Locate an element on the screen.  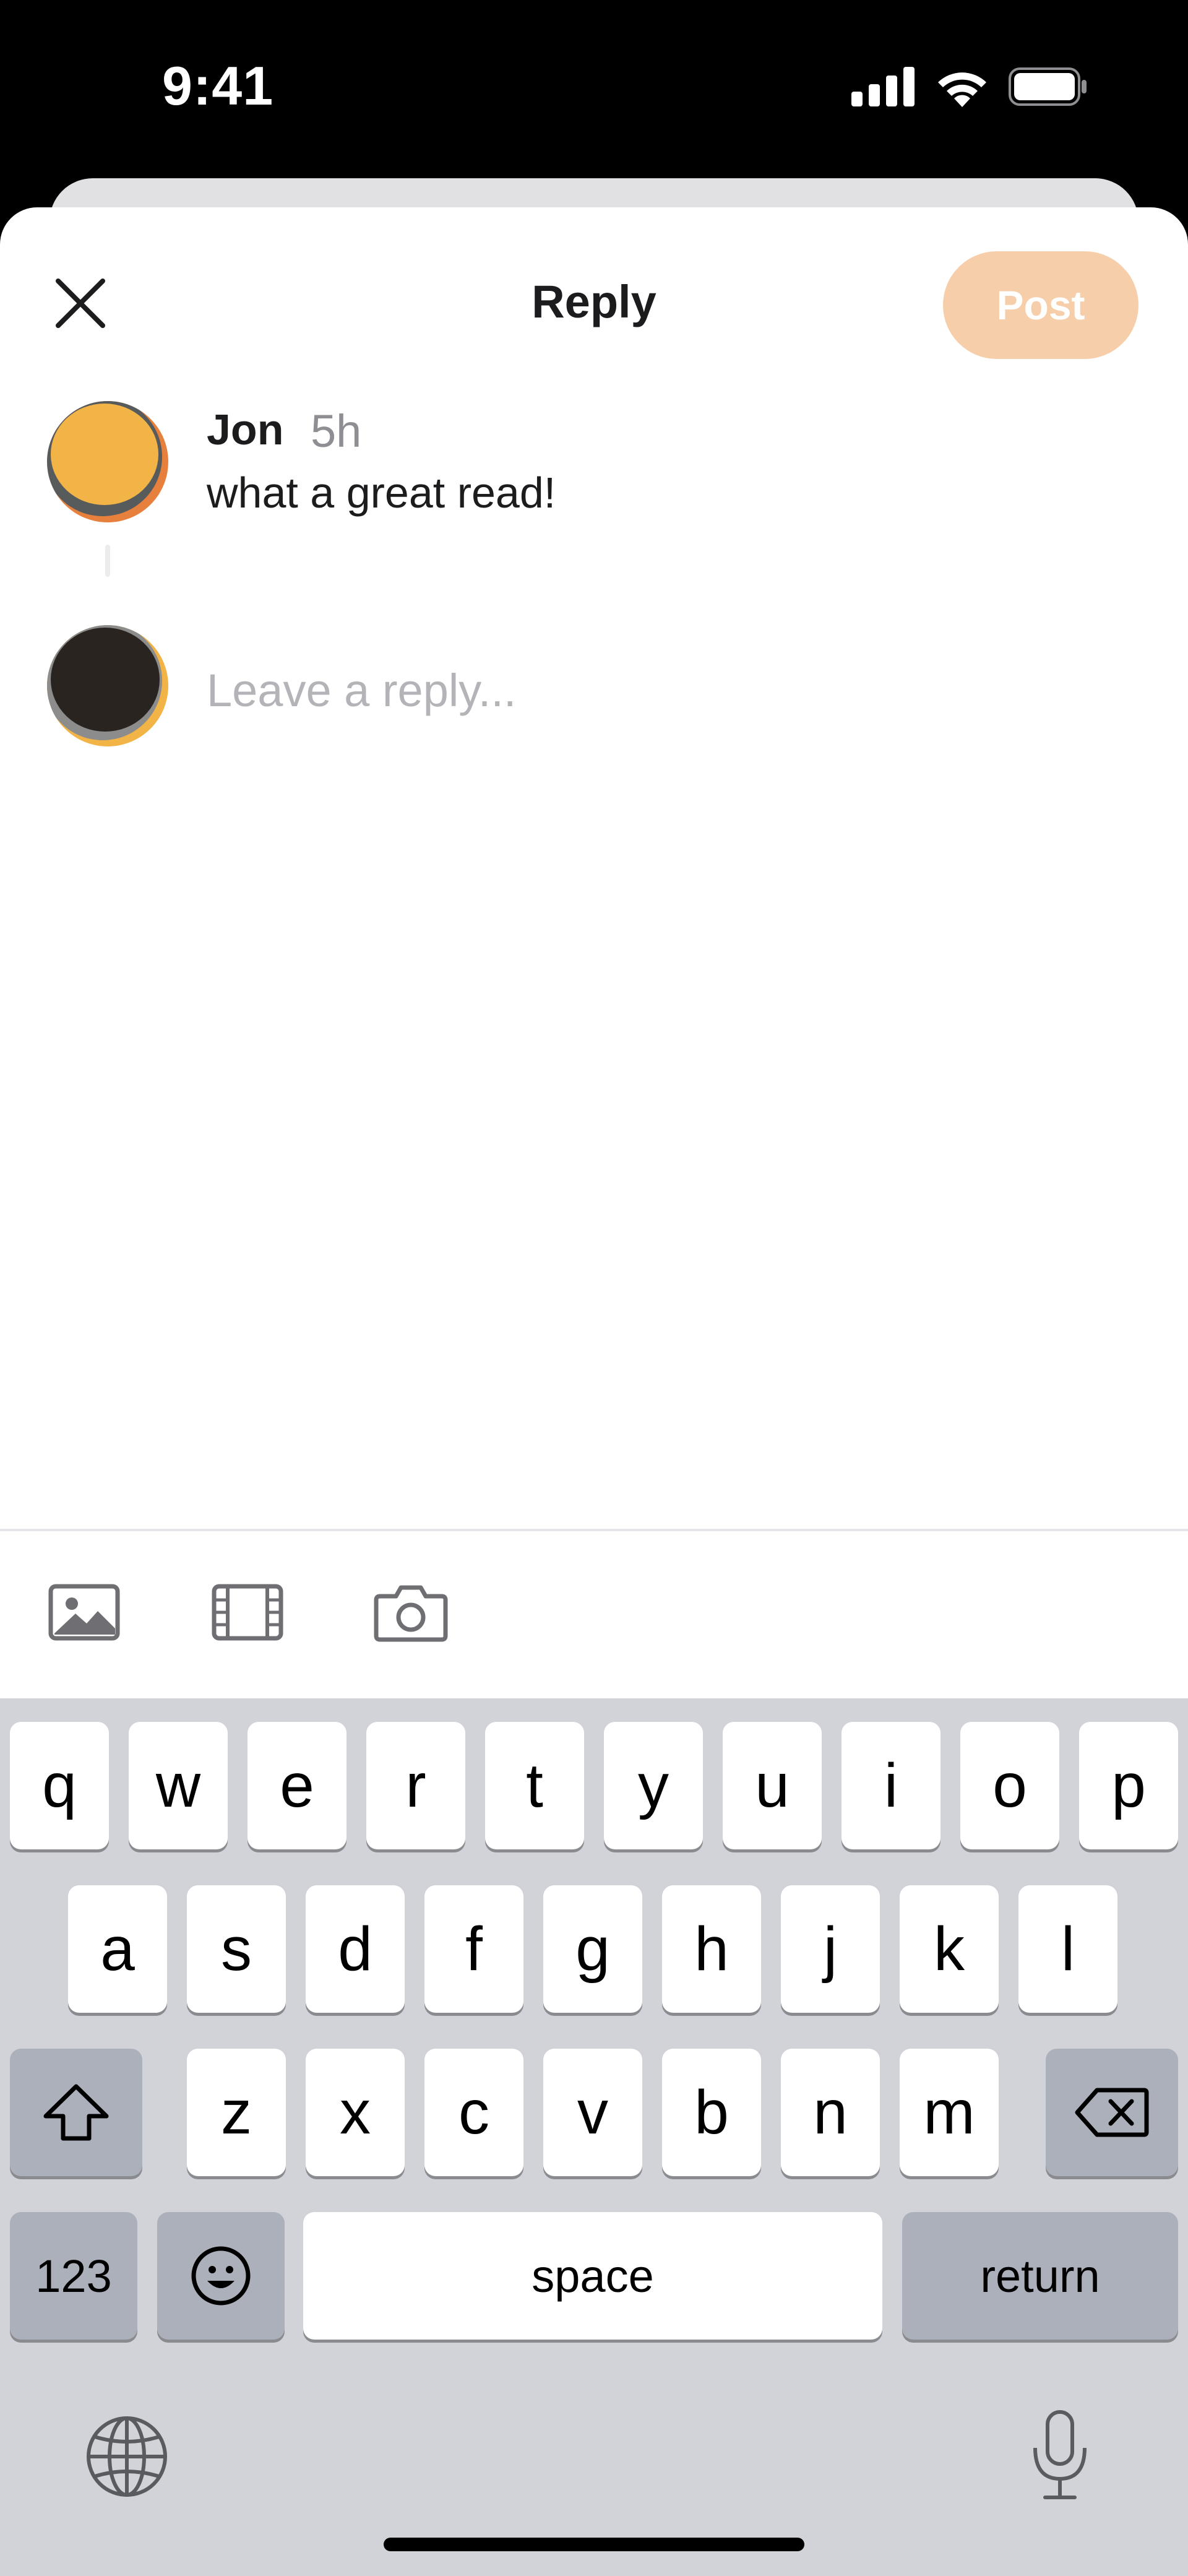
image-icon is located at coordinates (84, 1612).